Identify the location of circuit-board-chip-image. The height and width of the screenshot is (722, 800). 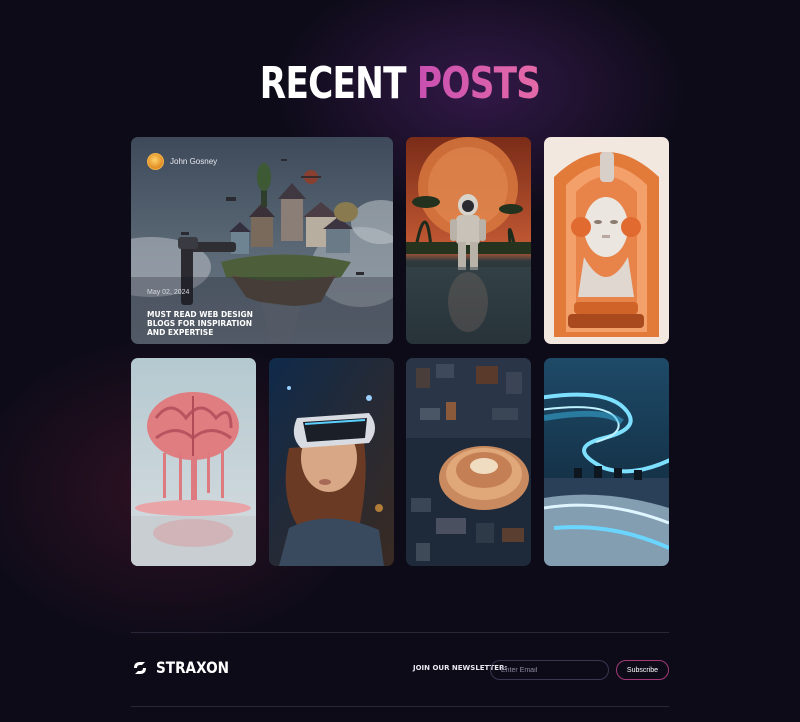
(468, 462).